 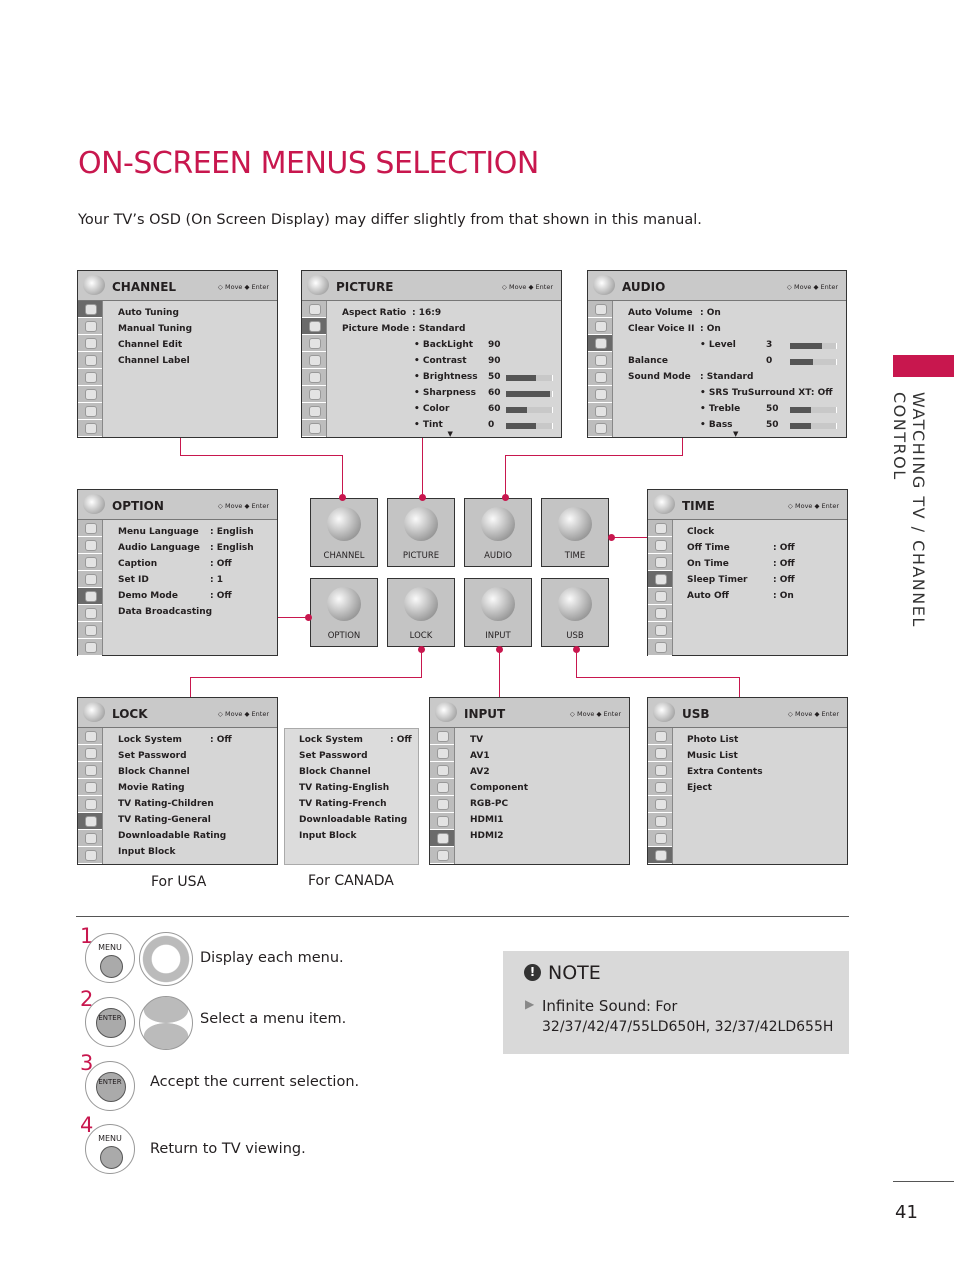 What do you see at coordinates (720, 409) in the screenshot?
I see `menu-item: • Treble` at bounding box center [720, 409].